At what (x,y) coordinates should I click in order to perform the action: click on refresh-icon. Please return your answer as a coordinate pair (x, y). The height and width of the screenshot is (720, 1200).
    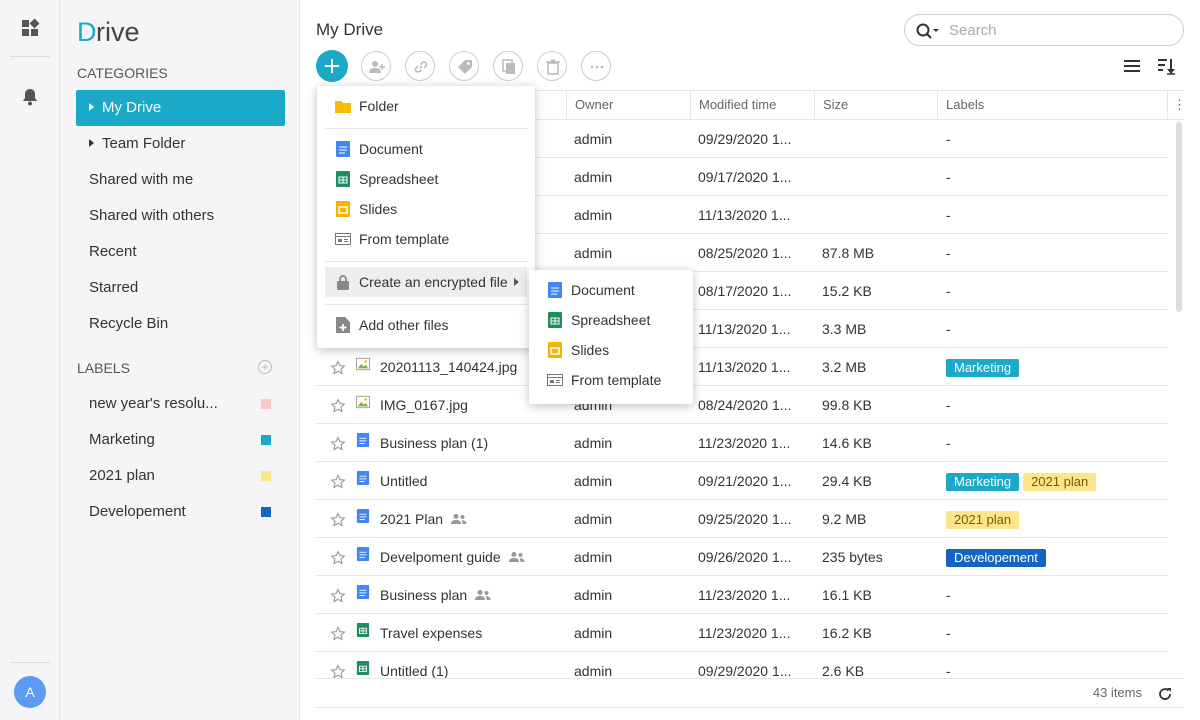
    Looking at the image, I should click on (1165, 694).